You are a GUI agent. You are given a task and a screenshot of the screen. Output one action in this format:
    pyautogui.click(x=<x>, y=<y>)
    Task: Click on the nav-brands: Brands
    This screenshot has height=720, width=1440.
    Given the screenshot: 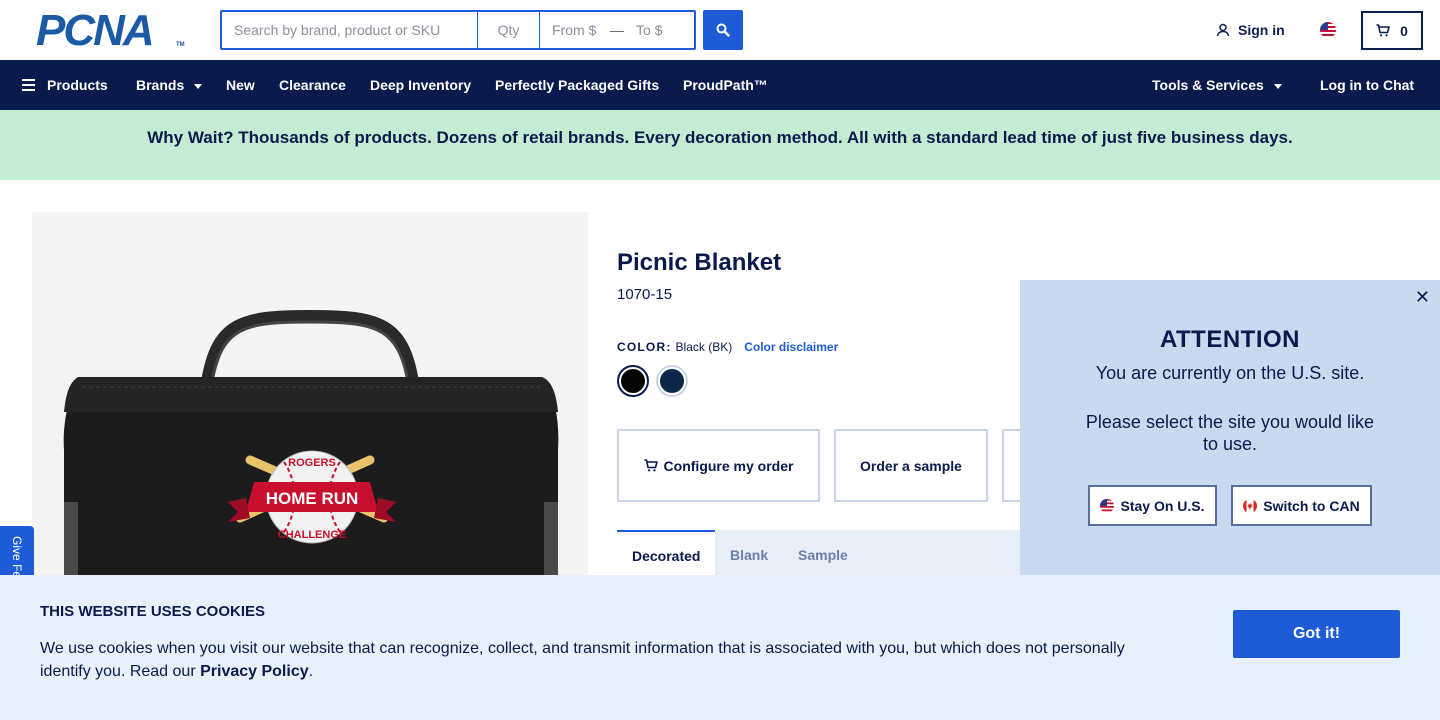 What is the action you would take?
    pyautogui.click(x=169, y=85)
    